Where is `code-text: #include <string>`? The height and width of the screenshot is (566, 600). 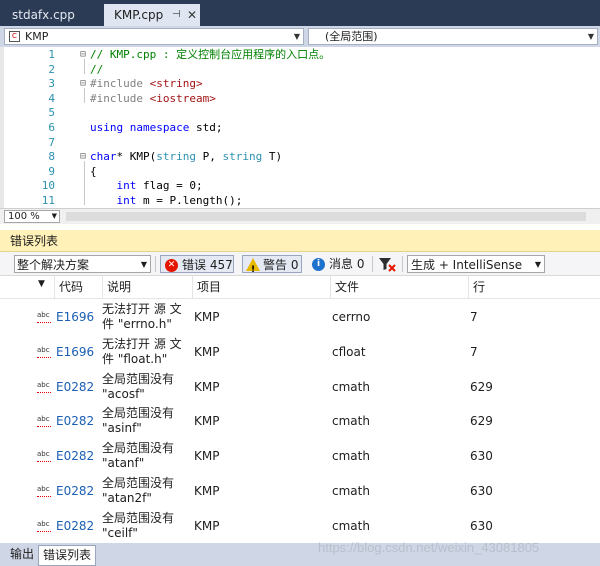 code-text: #include <string> is located at coordinates (146, 84).